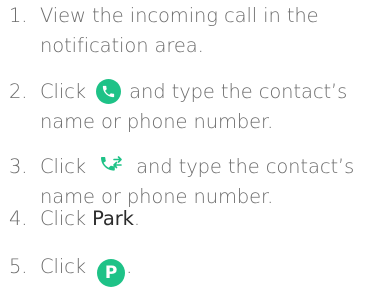  I want to click on step-1-line-1: View the incoming call in the, so click(179, 15).